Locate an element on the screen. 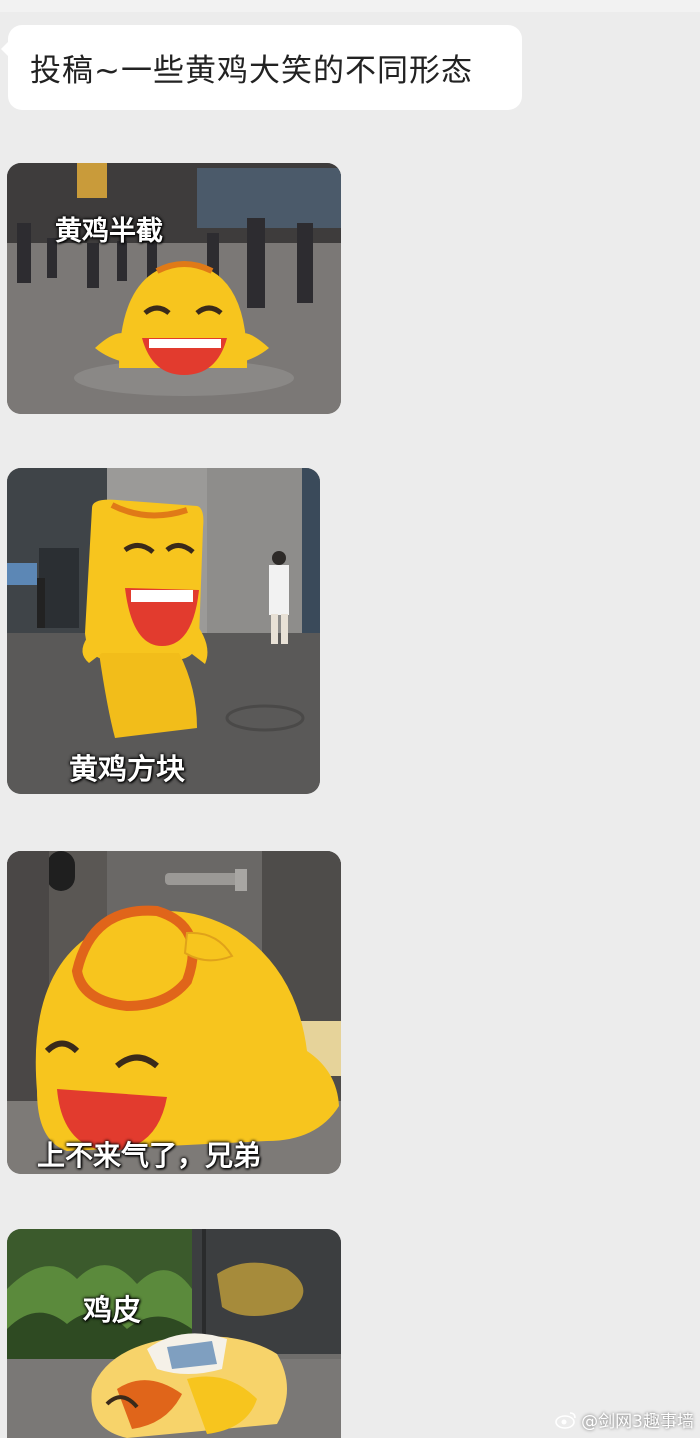  message-bubble: 投稿~一些黄鸡大笑的不同形态 is located at coordinates (261, 67).